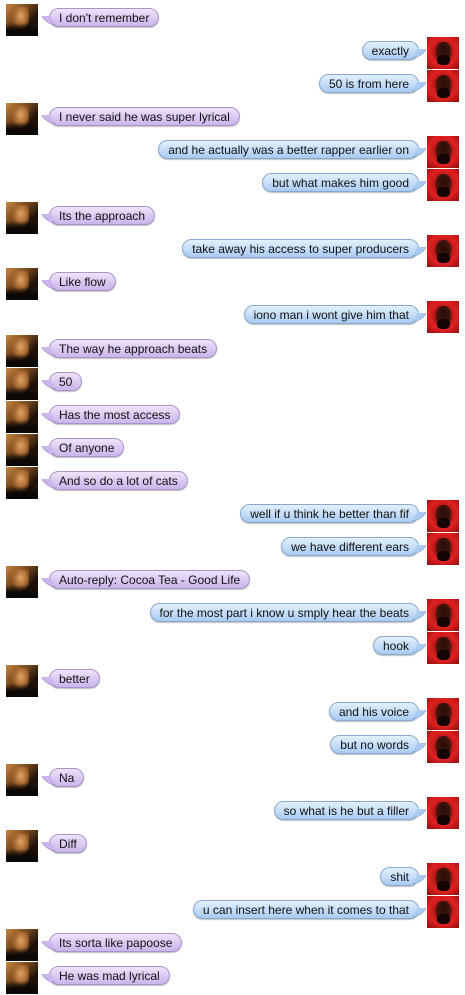 The width and height of the screenshot is (465, 995). What do you see at coordinates (232, 780) in the screenshot?
I see `message-row: Na` at bounding box center [232, 780].